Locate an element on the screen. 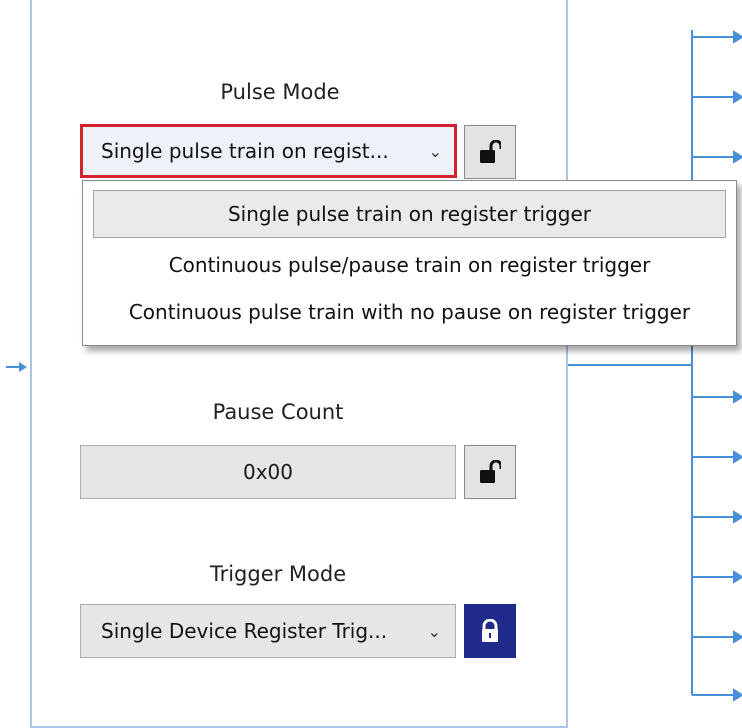 Image resolution: width=742 pixels, height=728 pixels. trigger-mode-label: Trigger Mode is located at coordinates (278, 574).